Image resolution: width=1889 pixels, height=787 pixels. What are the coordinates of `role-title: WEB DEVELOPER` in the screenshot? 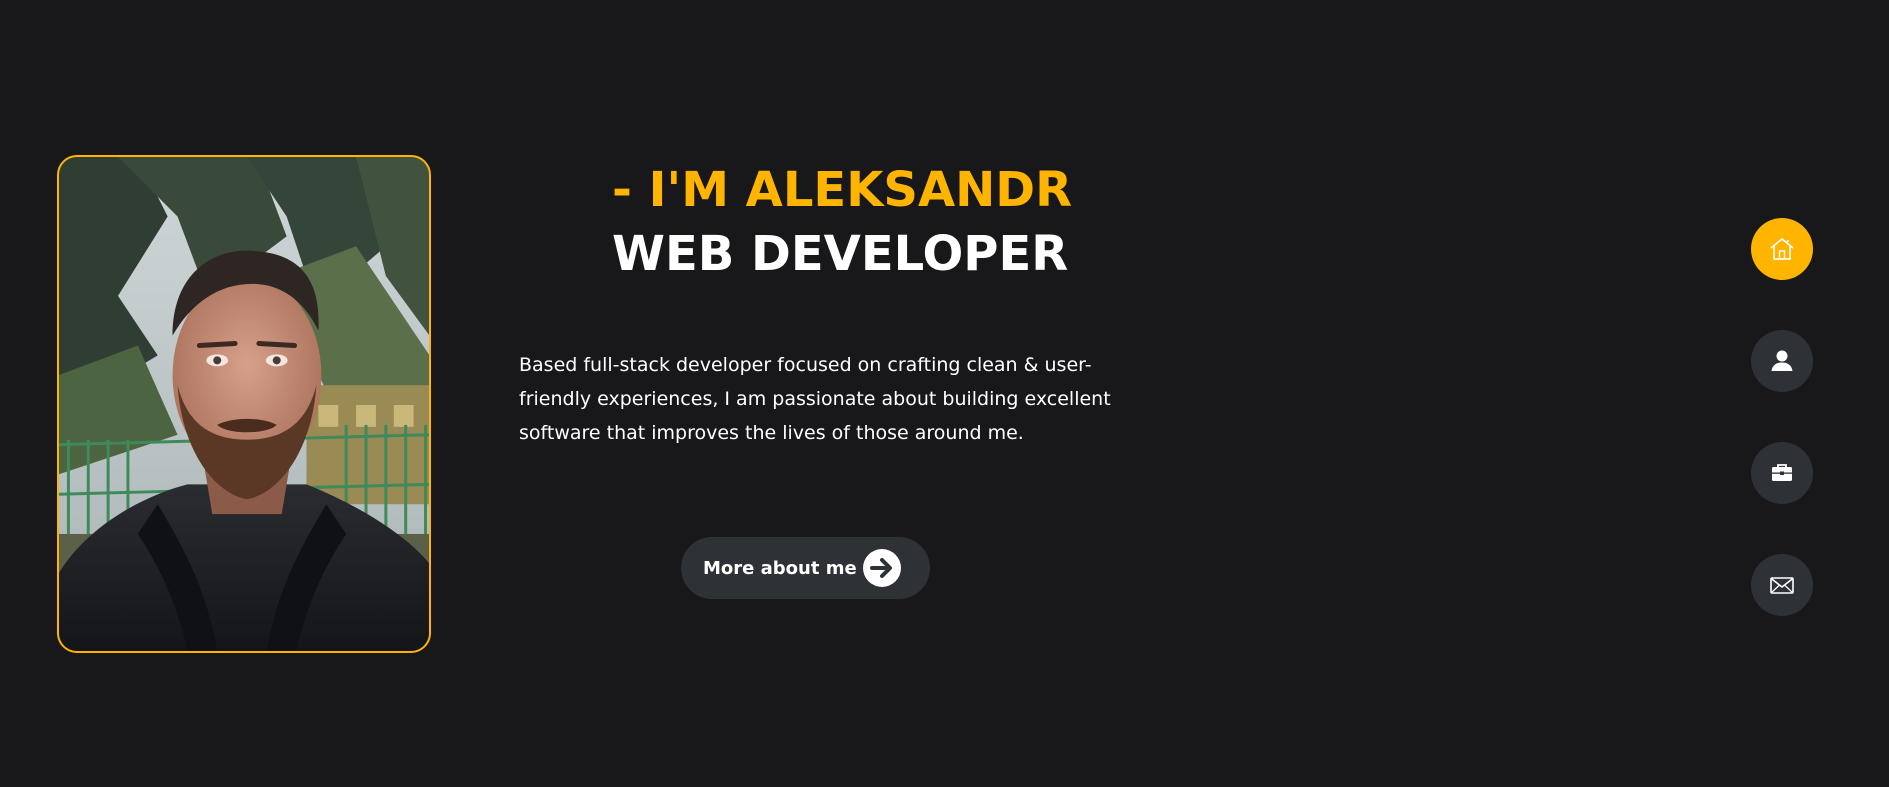 It's located at (840, 254).